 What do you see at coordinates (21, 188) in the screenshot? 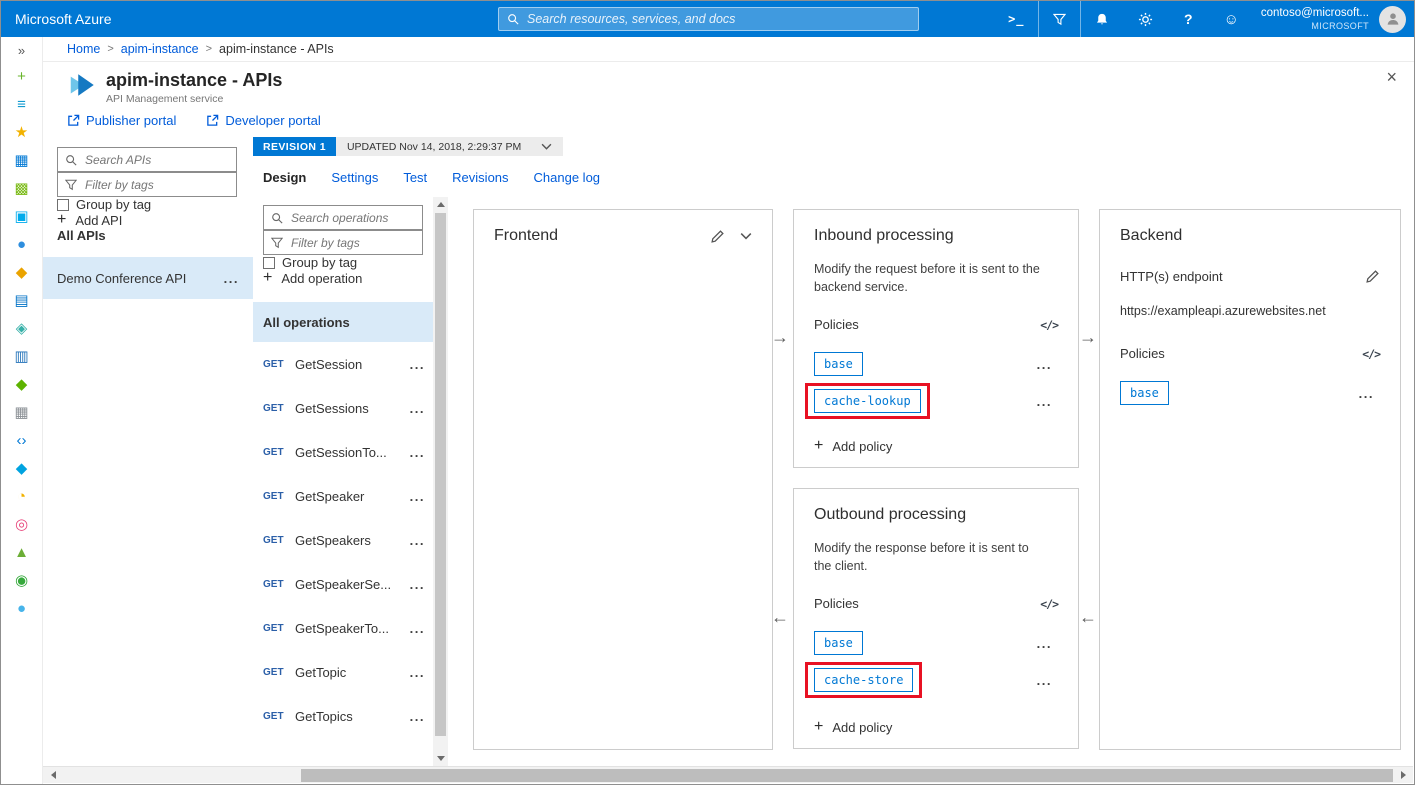
I see `all-resources-icon: ▩` at bounding box center [21, 188].